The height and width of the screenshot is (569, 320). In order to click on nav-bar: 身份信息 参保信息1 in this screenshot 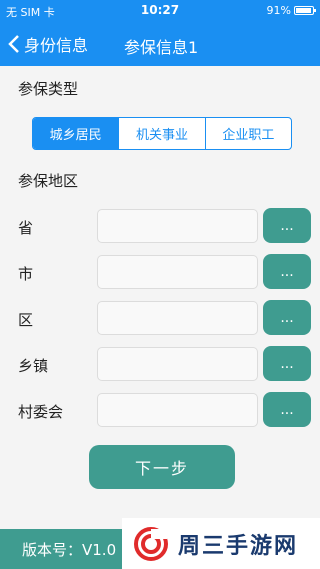, I will do `click(160, 44)`.